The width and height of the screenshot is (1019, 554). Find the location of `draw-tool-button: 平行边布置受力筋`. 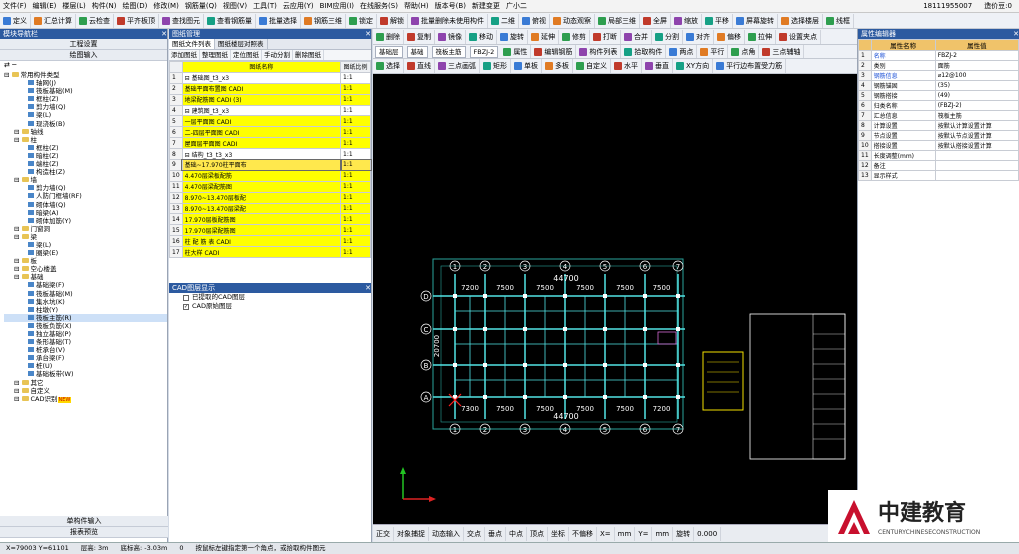

draw-tool-button: 平行边布置受力筋 is located at coordinates (750, 66).